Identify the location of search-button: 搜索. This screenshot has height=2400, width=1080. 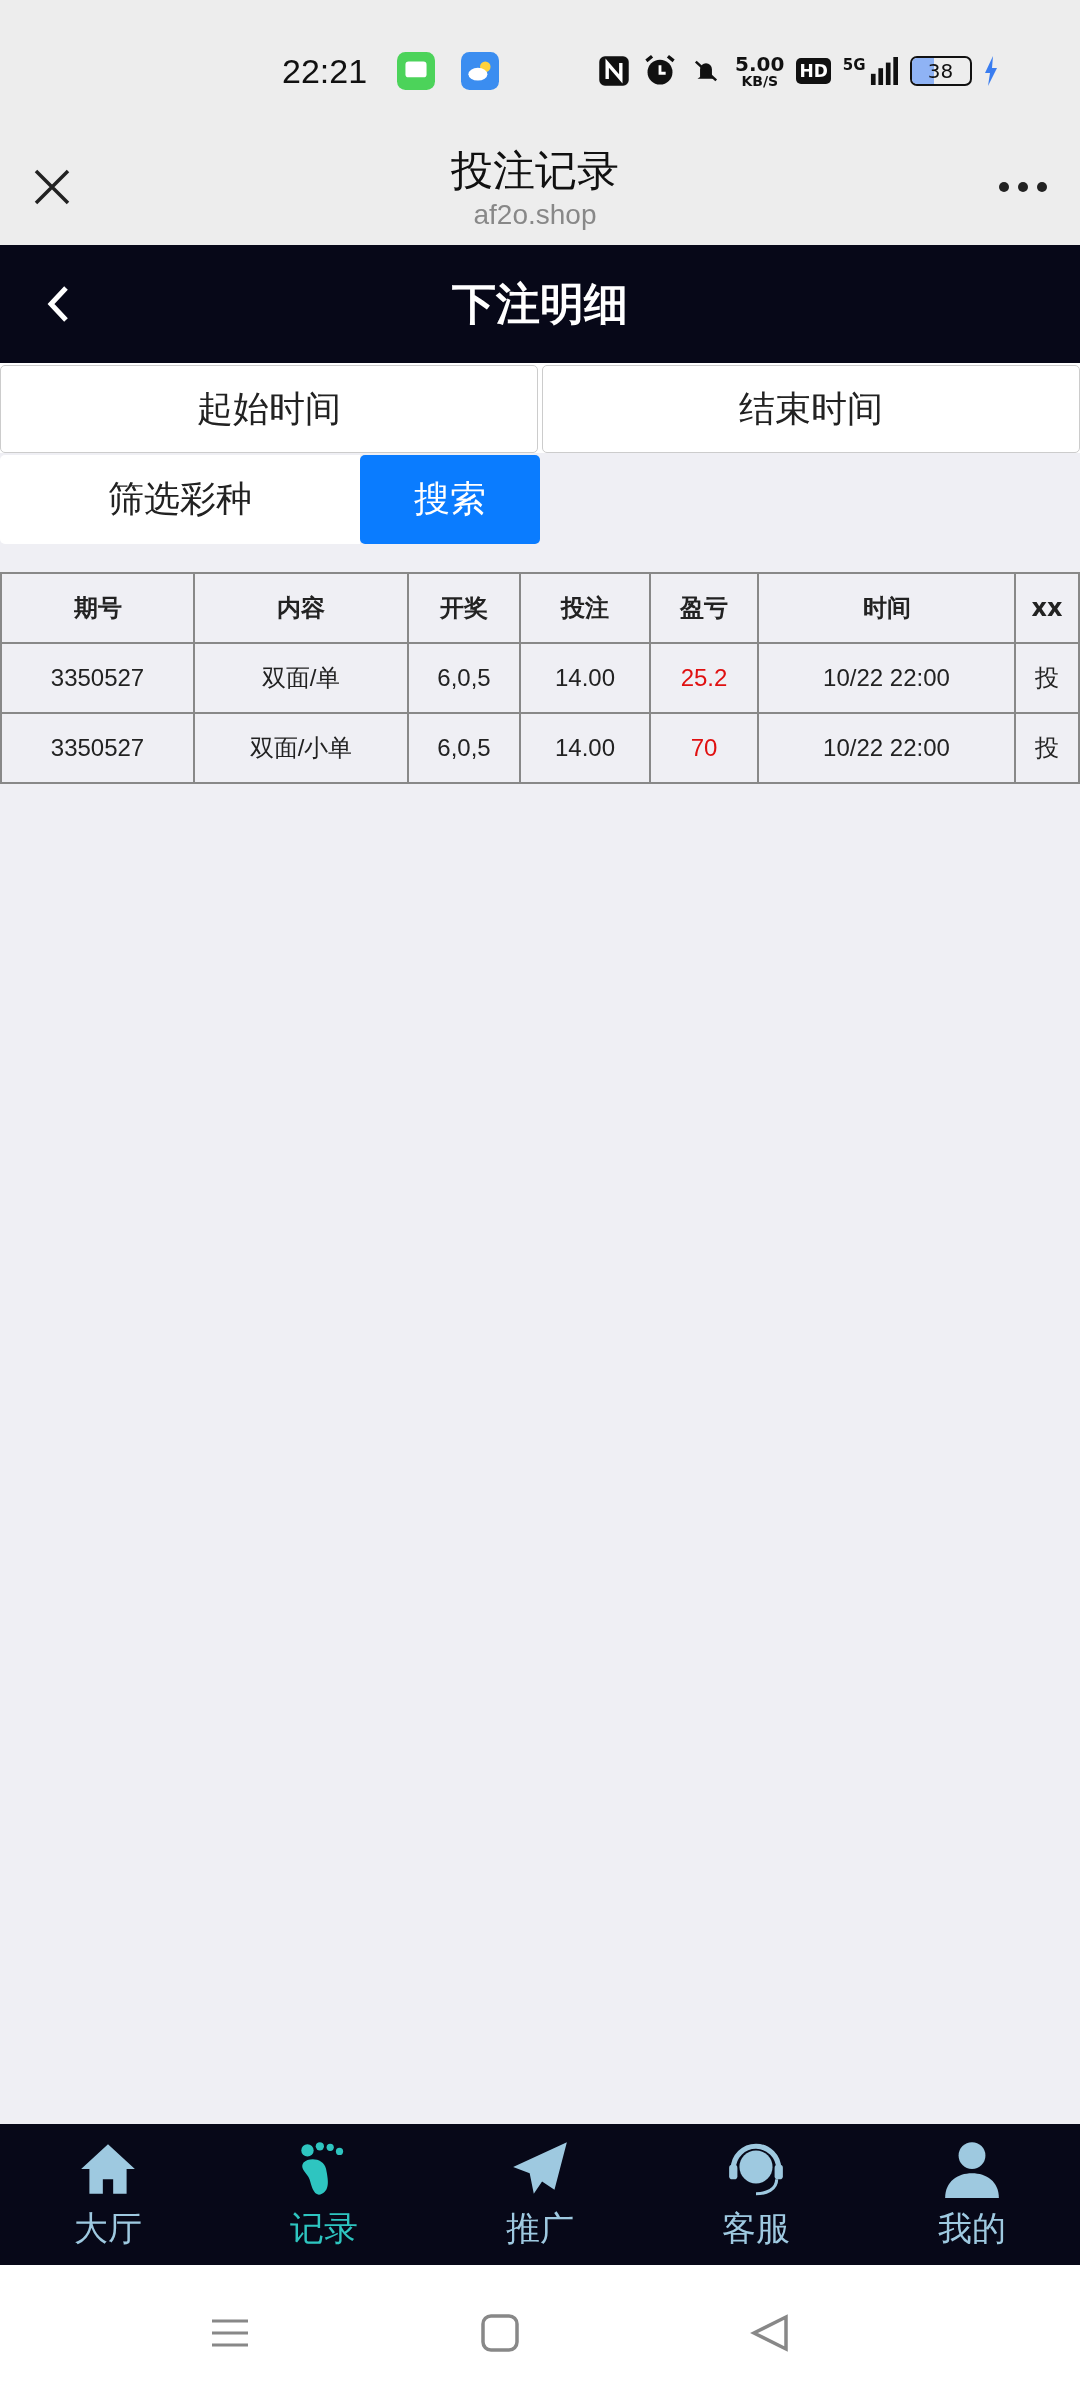
(450, 499).